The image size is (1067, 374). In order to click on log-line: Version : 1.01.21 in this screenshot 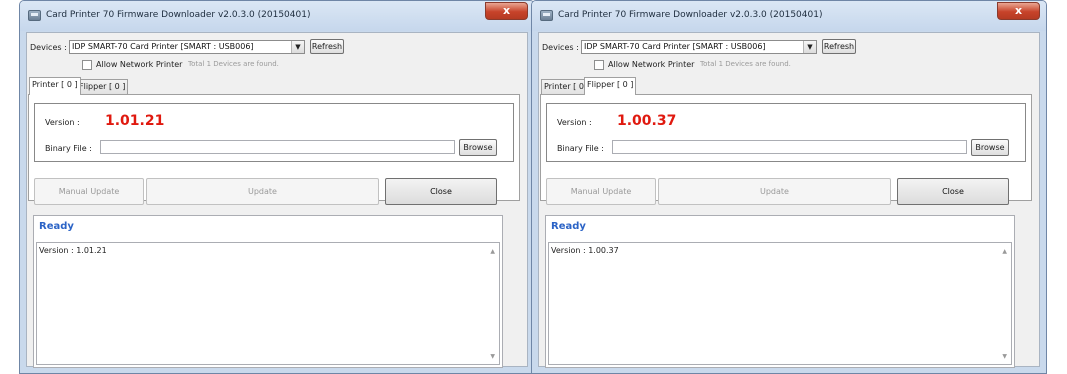, I will do `click(73, 250)`.